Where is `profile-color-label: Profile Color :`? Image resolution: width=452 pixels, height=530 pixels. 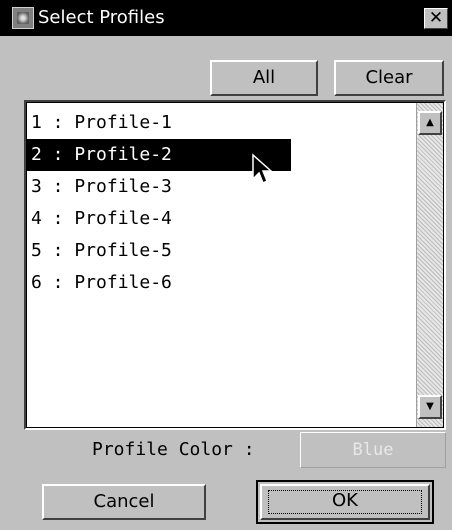 profile-color-label: Profile Color : is located at coordinates (173, 449).